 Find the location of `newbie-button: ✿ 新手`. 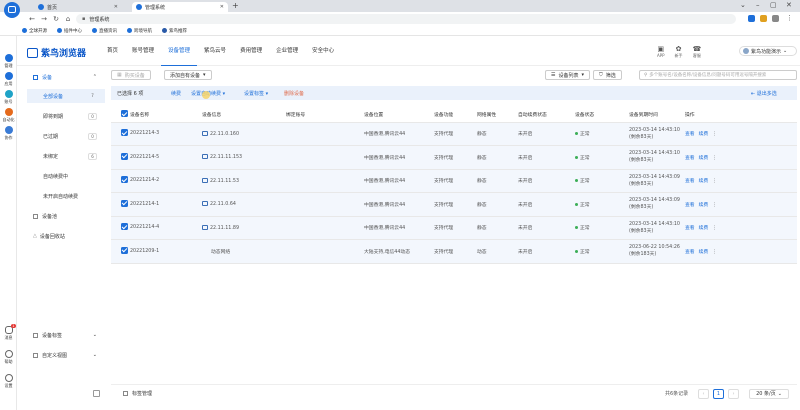

newbie-button: ✿ 新手 is located at coordinates (679, 52).